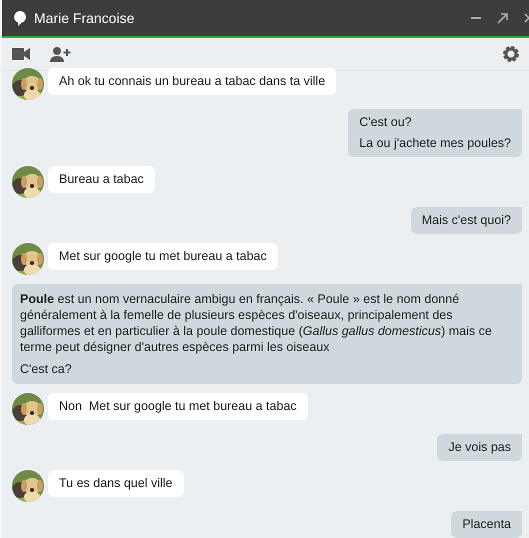 This screenshot has height=538, width=529. I want to click on message-text: Ah ok tu connais un bureau a tabac dans ta ville, so click(192, 81).